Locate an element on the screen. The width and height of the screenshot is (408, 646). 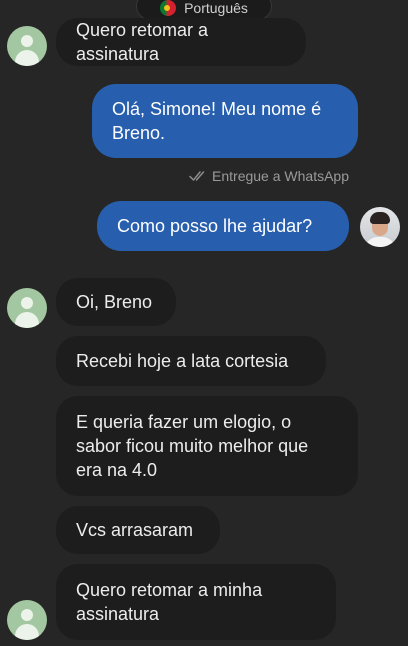
avatar-hair is located at coordinates (380, 218).